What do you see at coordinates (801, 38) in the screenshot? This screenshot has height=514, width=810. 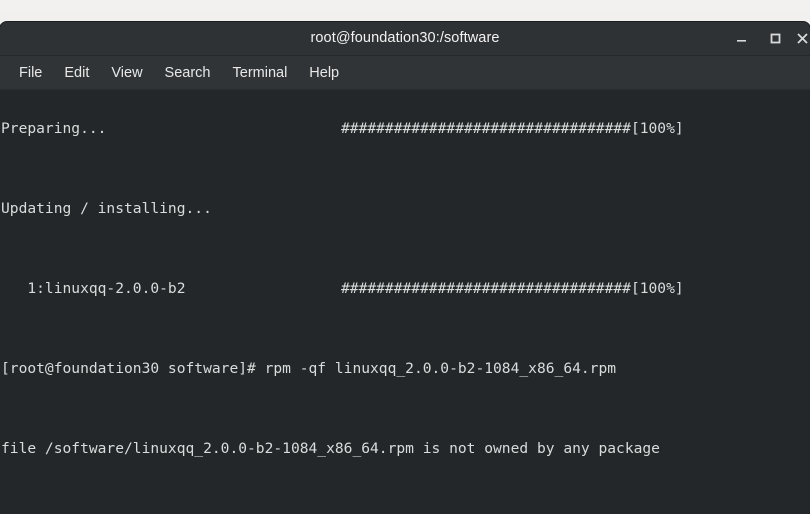 I see `close-icon` at bounding box center [801, 38].